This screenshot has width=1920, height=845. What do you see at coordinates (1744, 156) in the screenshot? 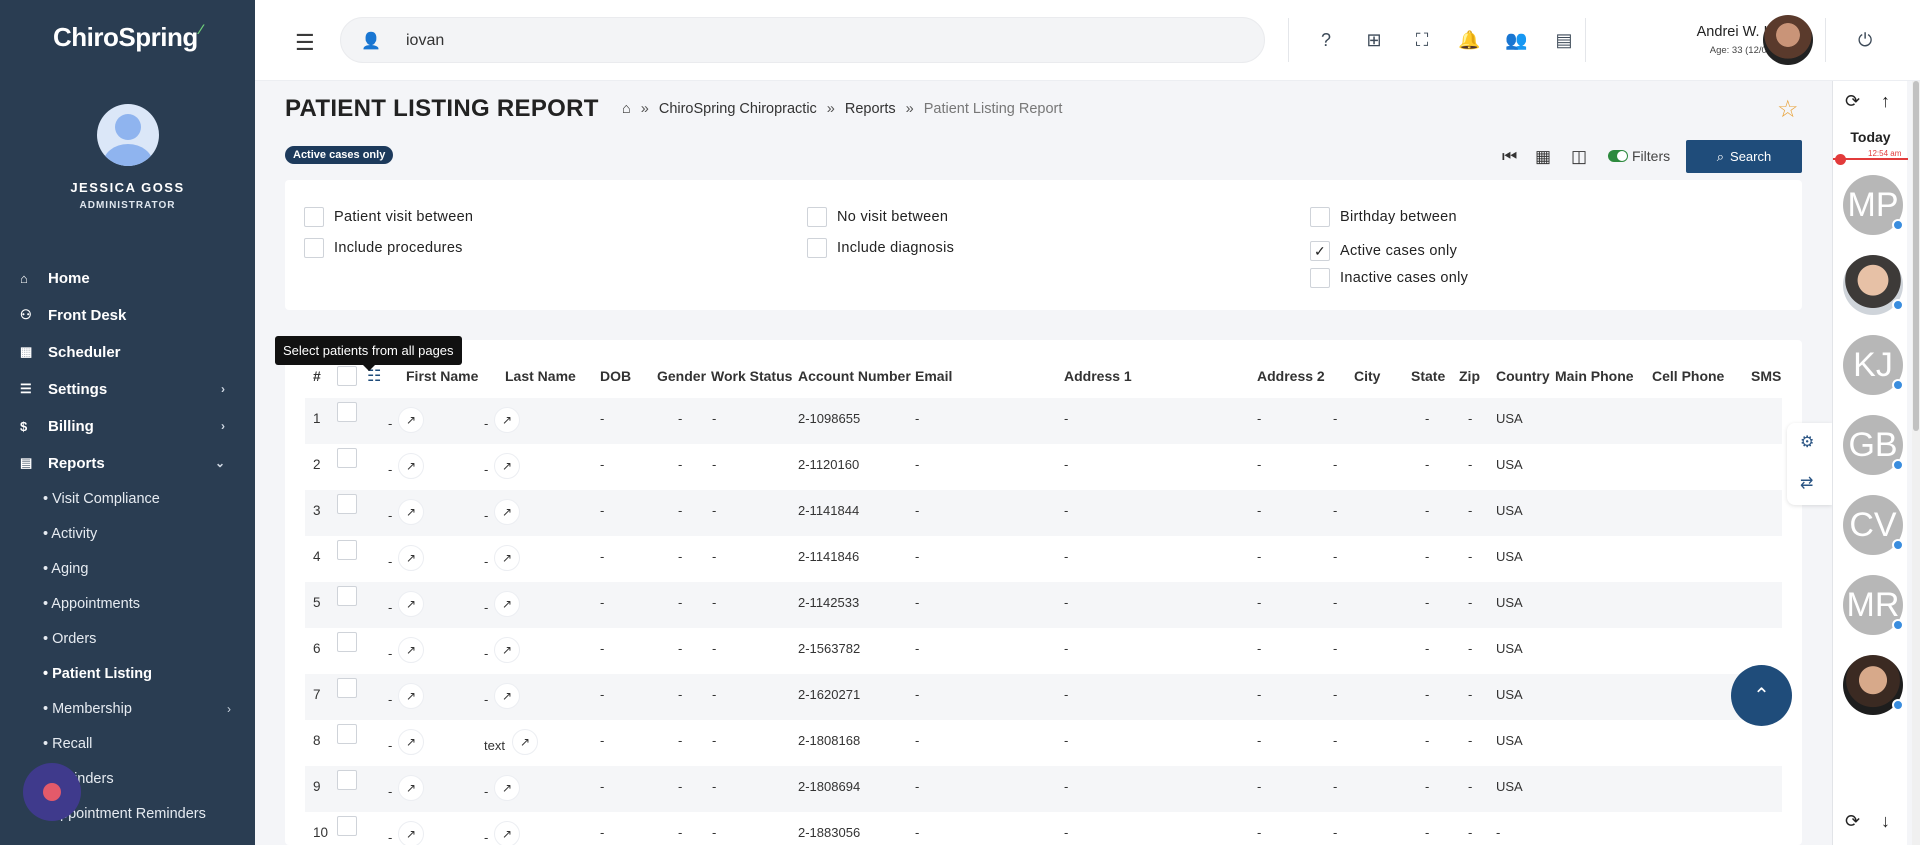
I see `search-button: ⌕ Search` at bounding box center [1744, 156].